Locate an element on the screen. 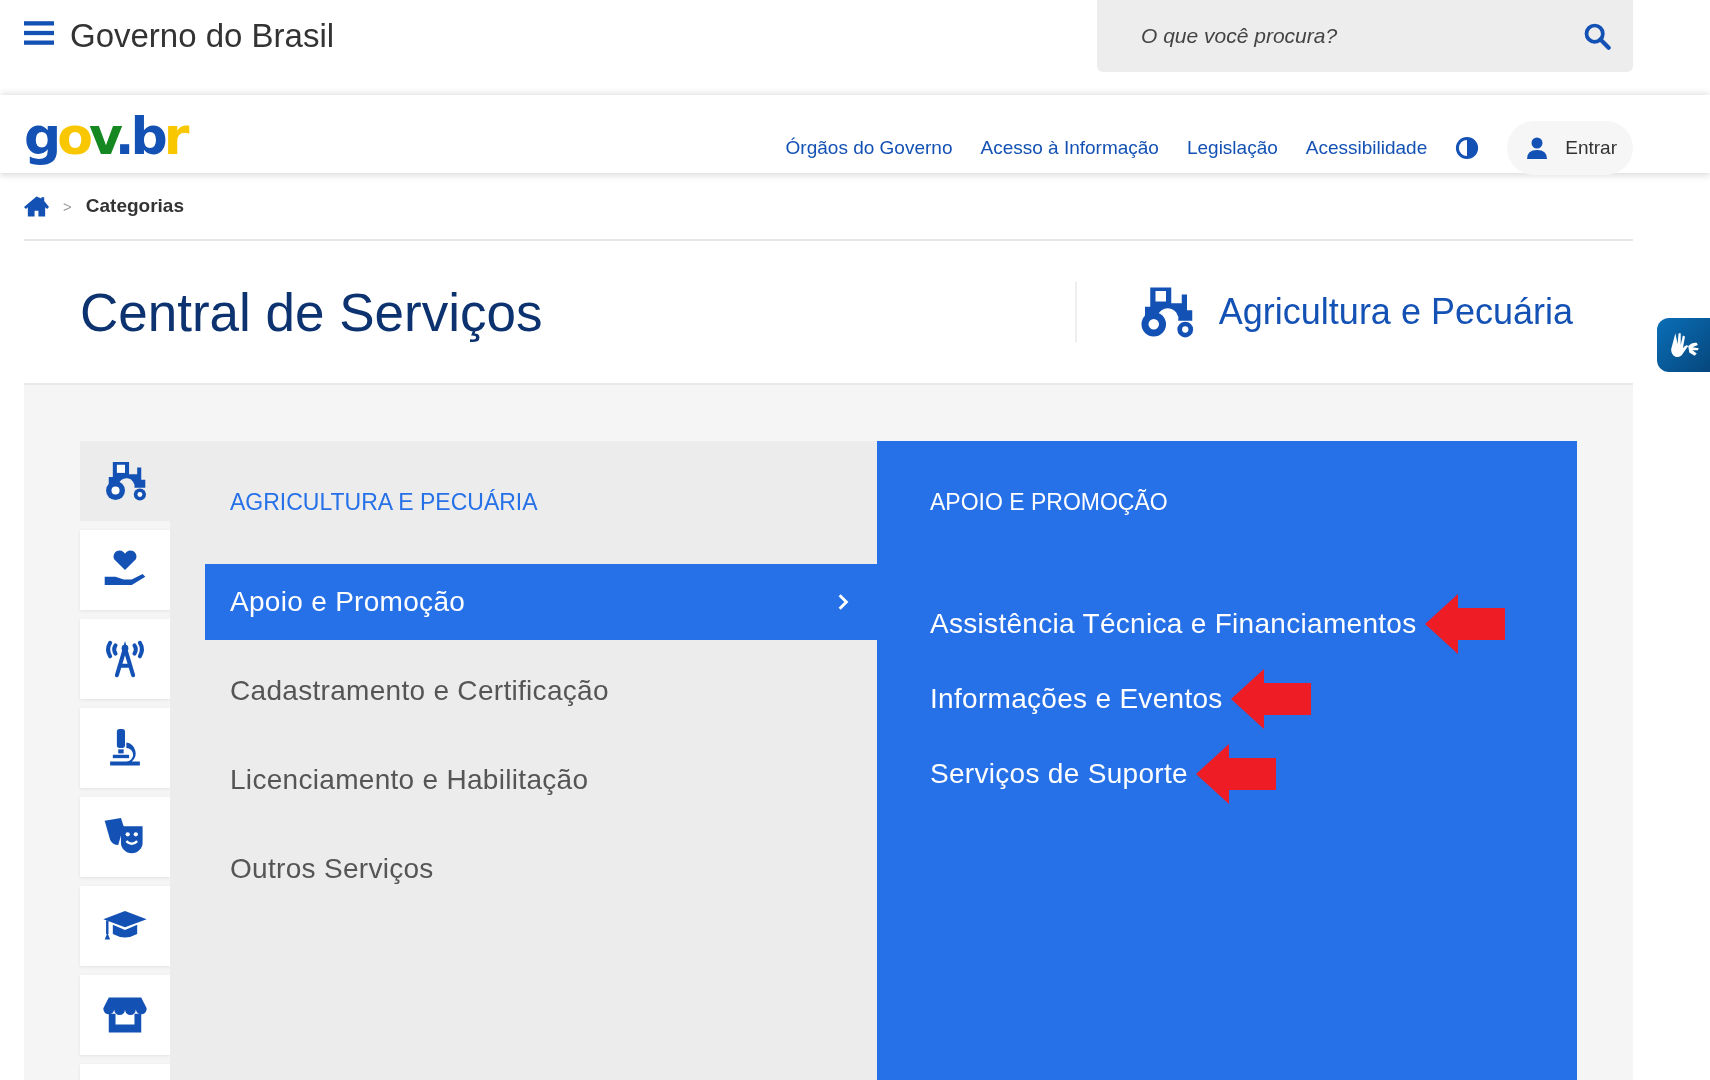  search-field: O que você procura? is located at coordinates (1365, 36).